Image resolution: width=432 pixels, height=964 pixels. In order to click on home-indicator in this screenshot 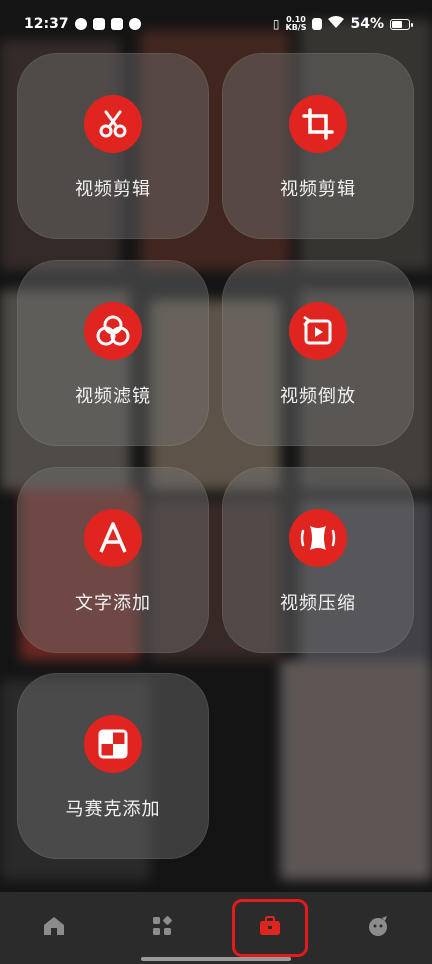, I will do `click(216, 959)`.